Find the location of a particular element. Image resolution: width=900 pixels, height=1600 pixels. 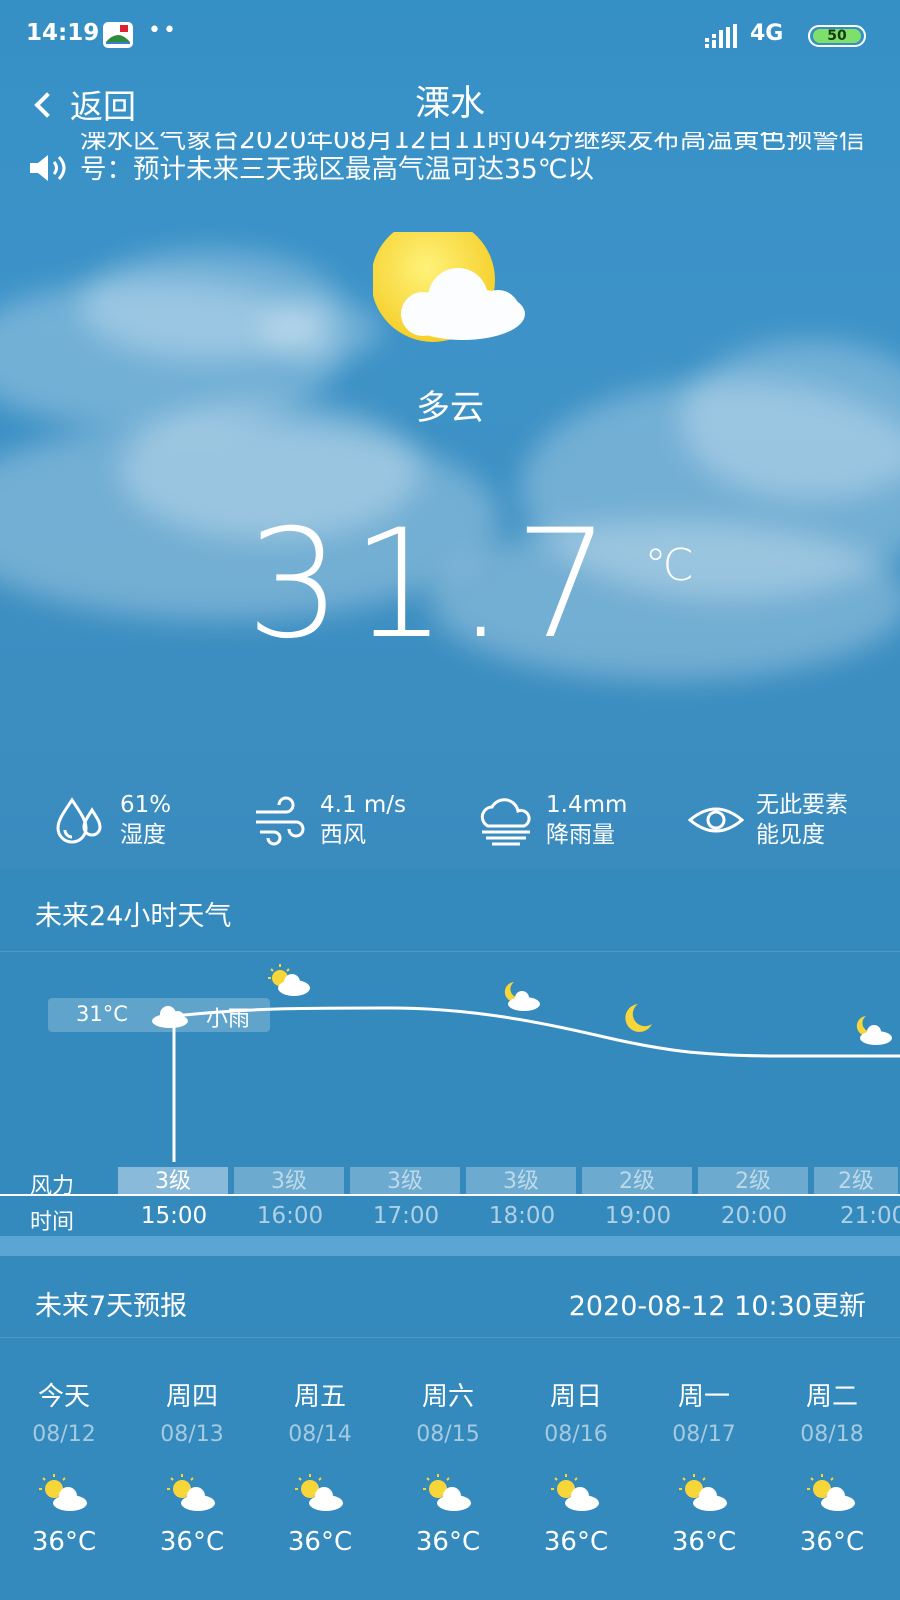

rain-icon is located at coordinates (505, 822).